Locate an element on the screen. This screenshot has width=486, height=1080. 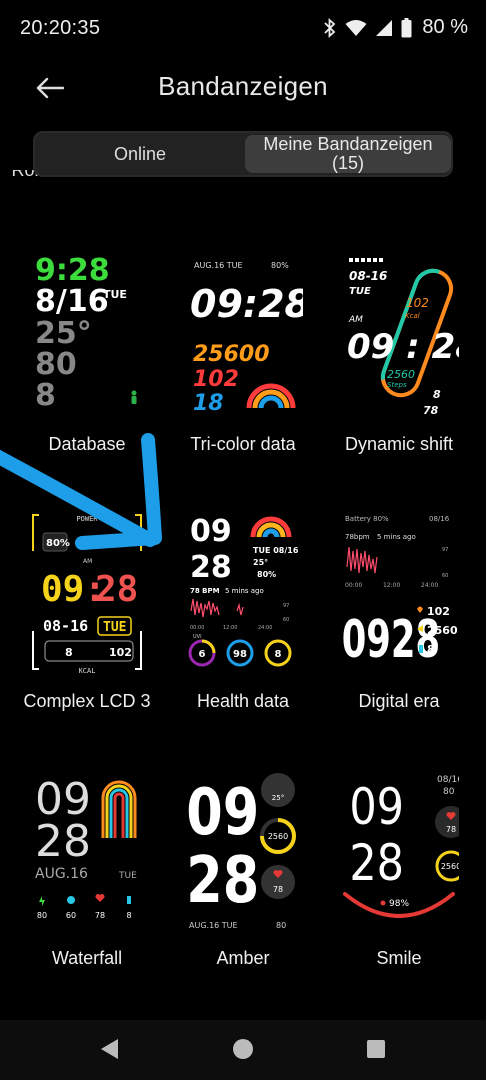
database-face: 9:28 8/16 TUE 25° 80 8 is located at coordinates (86, 333).